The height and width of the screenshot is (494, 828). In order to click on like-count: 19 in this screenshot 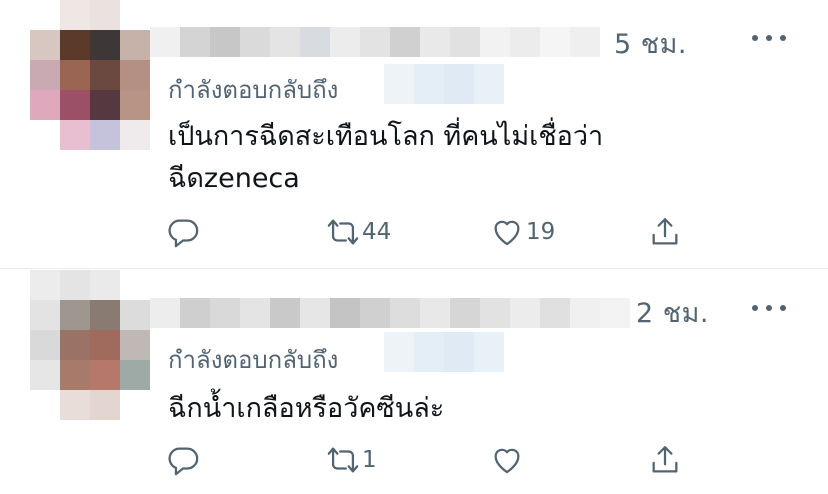, I will do `click(541, 232)`.